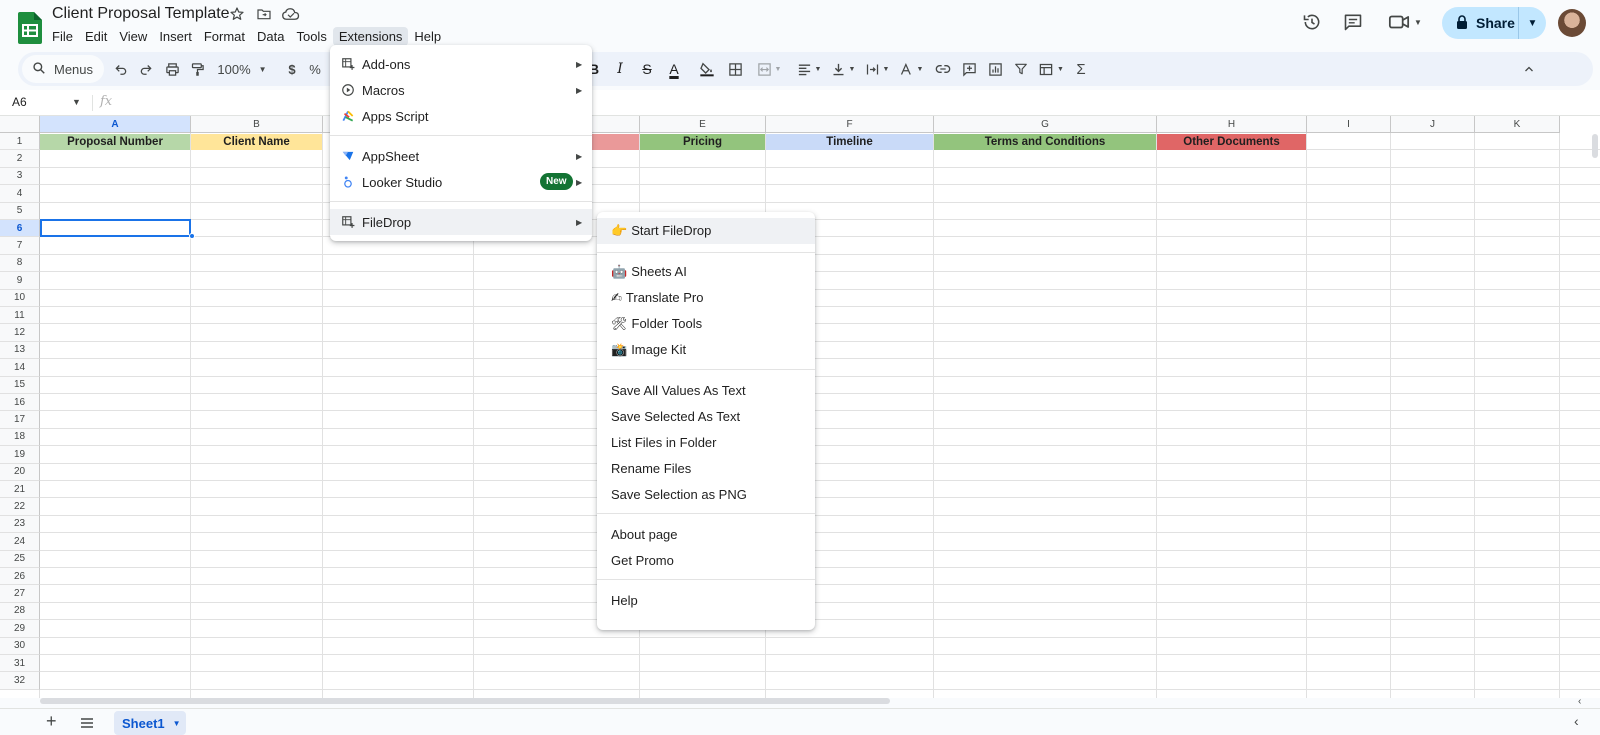 The image size is (1600, 735). What do you see at coordinates (51, 721) in the screenshot?
I see `add-sheet-icon: +` at bounding box center [51, 721].